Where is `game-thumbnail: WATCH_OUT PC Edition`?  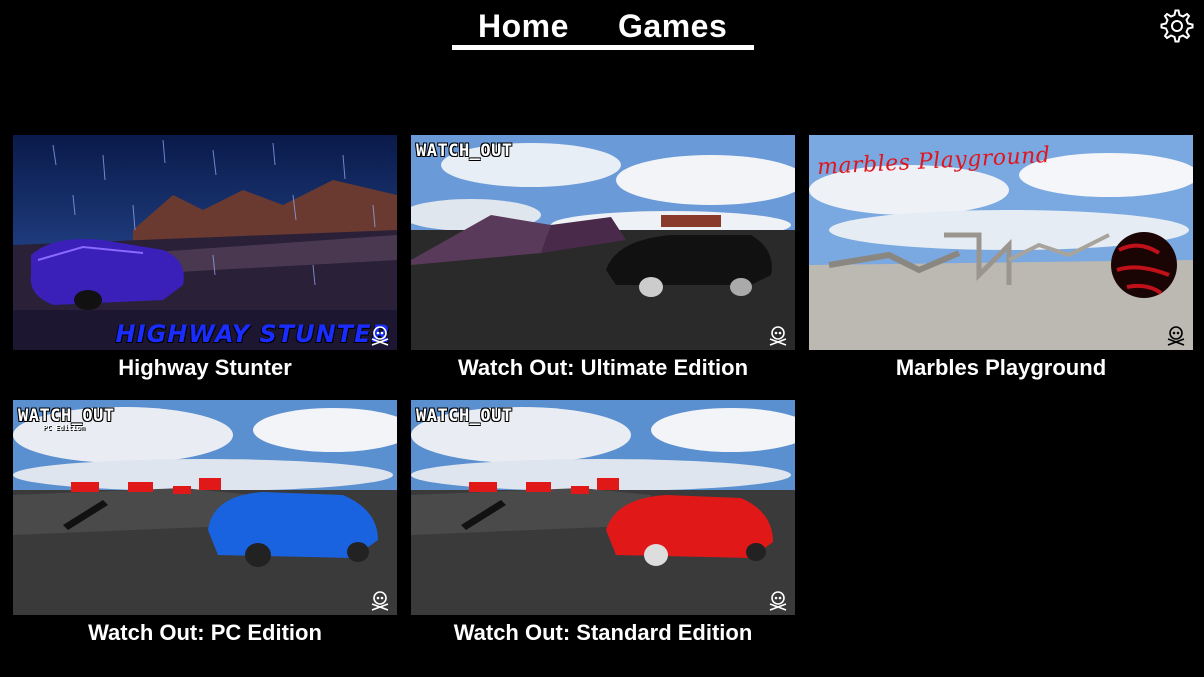
game-thumbnail: WATCH_OUT PC Edition is located at coordinates (205, 507).